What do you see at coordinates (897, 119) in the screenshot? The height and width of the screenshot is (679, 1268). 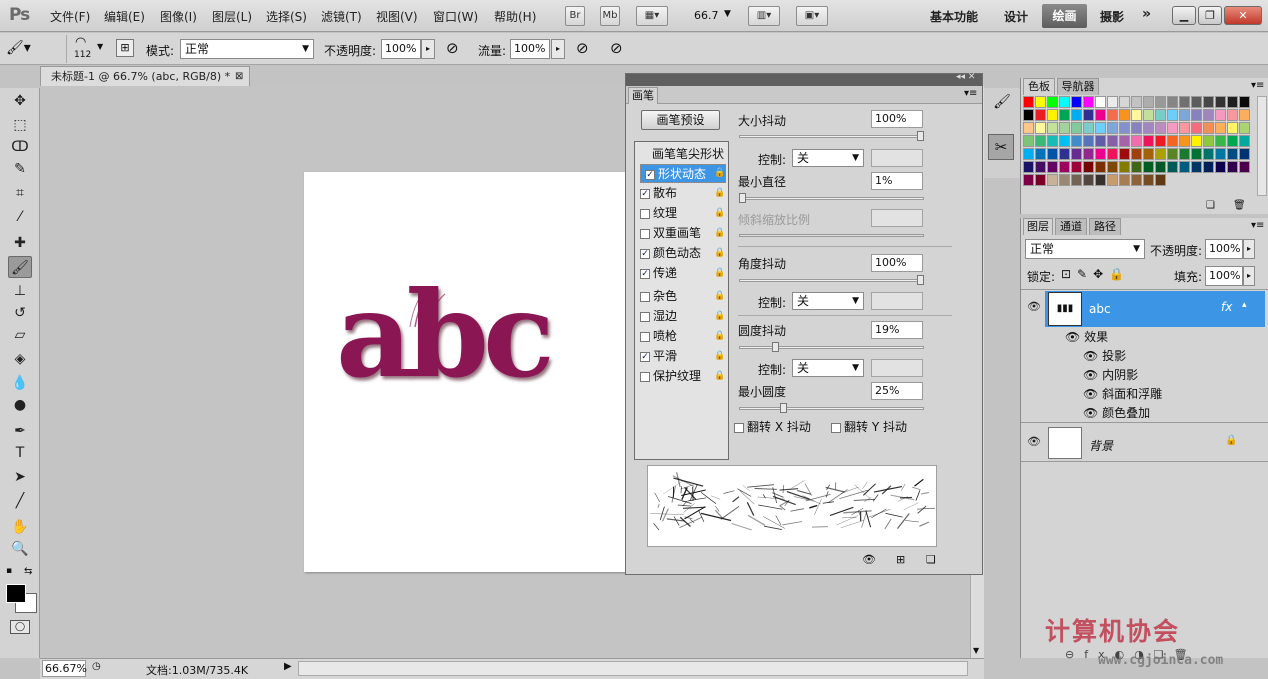 I see `size-jitter-input: 100%` at bounding box center [897, 119].